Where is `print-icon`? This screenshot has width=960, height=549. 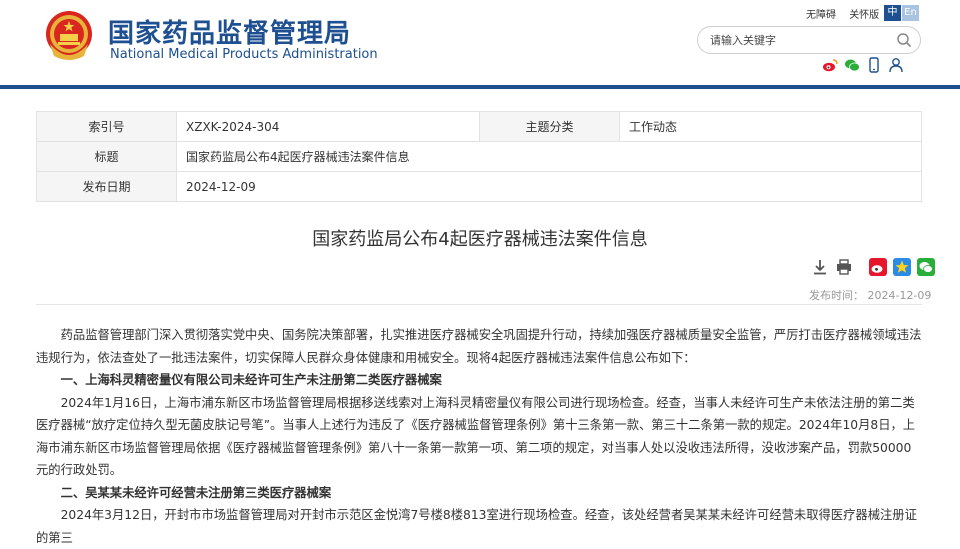
print-icon is located at coordinates (844, 267).